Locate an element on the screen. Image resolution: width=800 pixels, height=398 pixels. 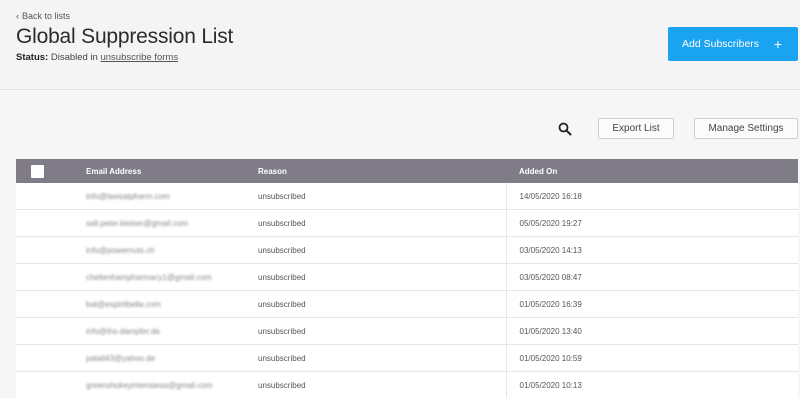
unsubscribe-forms-link: unsubscribe forms is located at coordinates (139, 57).